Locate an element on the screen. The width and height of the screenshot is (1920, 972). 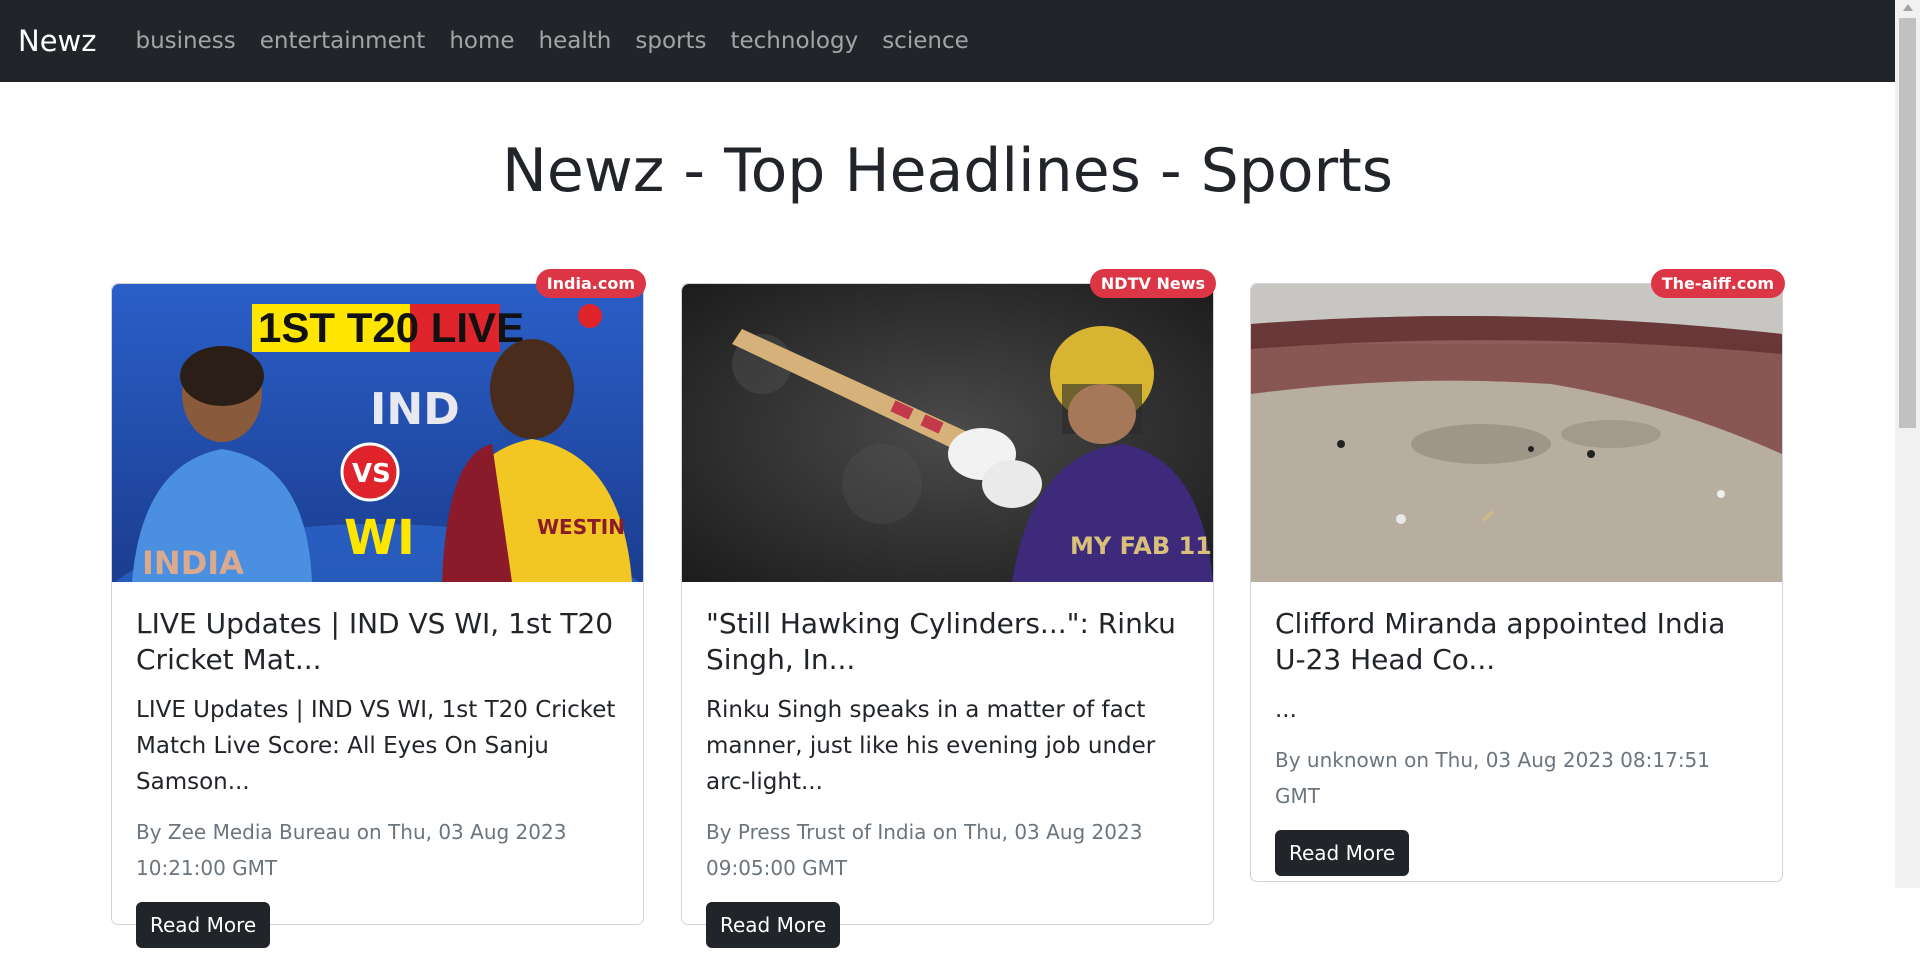
vertical-scrollbar is located at coordinates (1907, 444).